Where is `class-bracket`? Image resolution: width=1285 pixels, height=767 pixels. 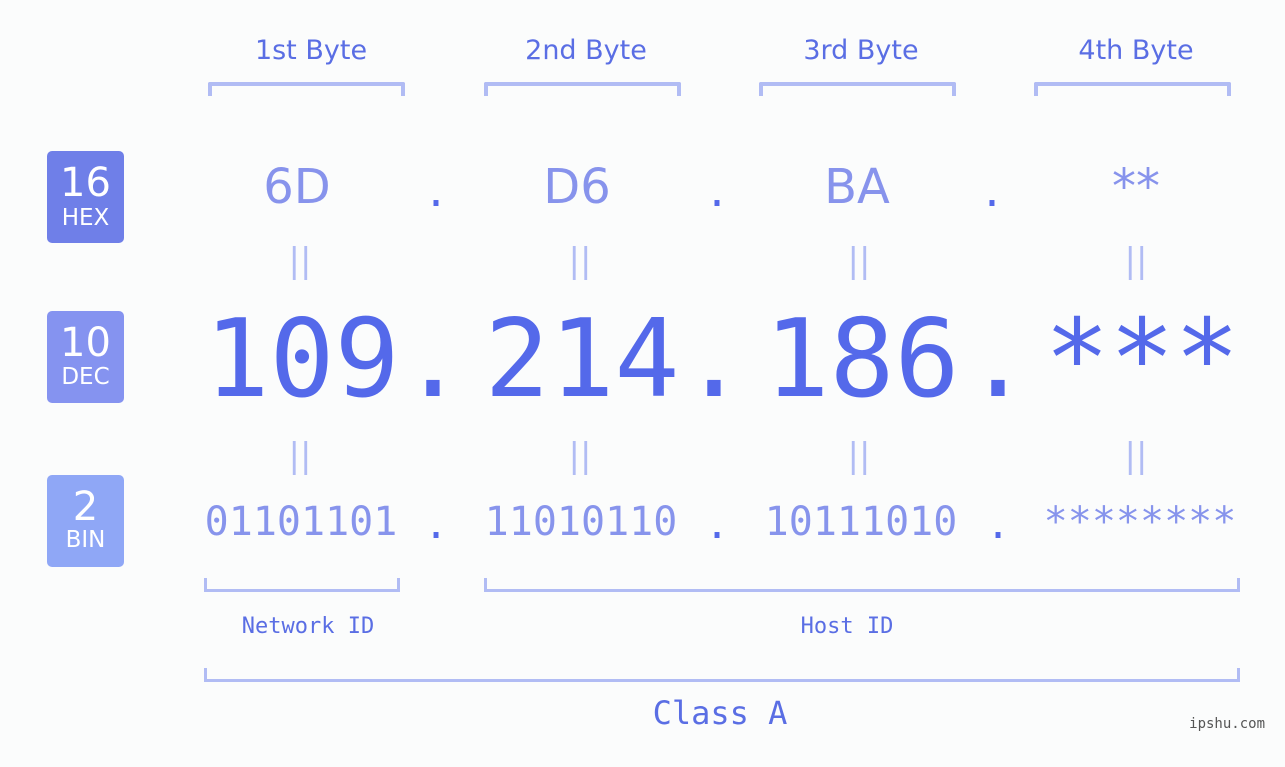
class-bracket is located at coordinates (722, 675).